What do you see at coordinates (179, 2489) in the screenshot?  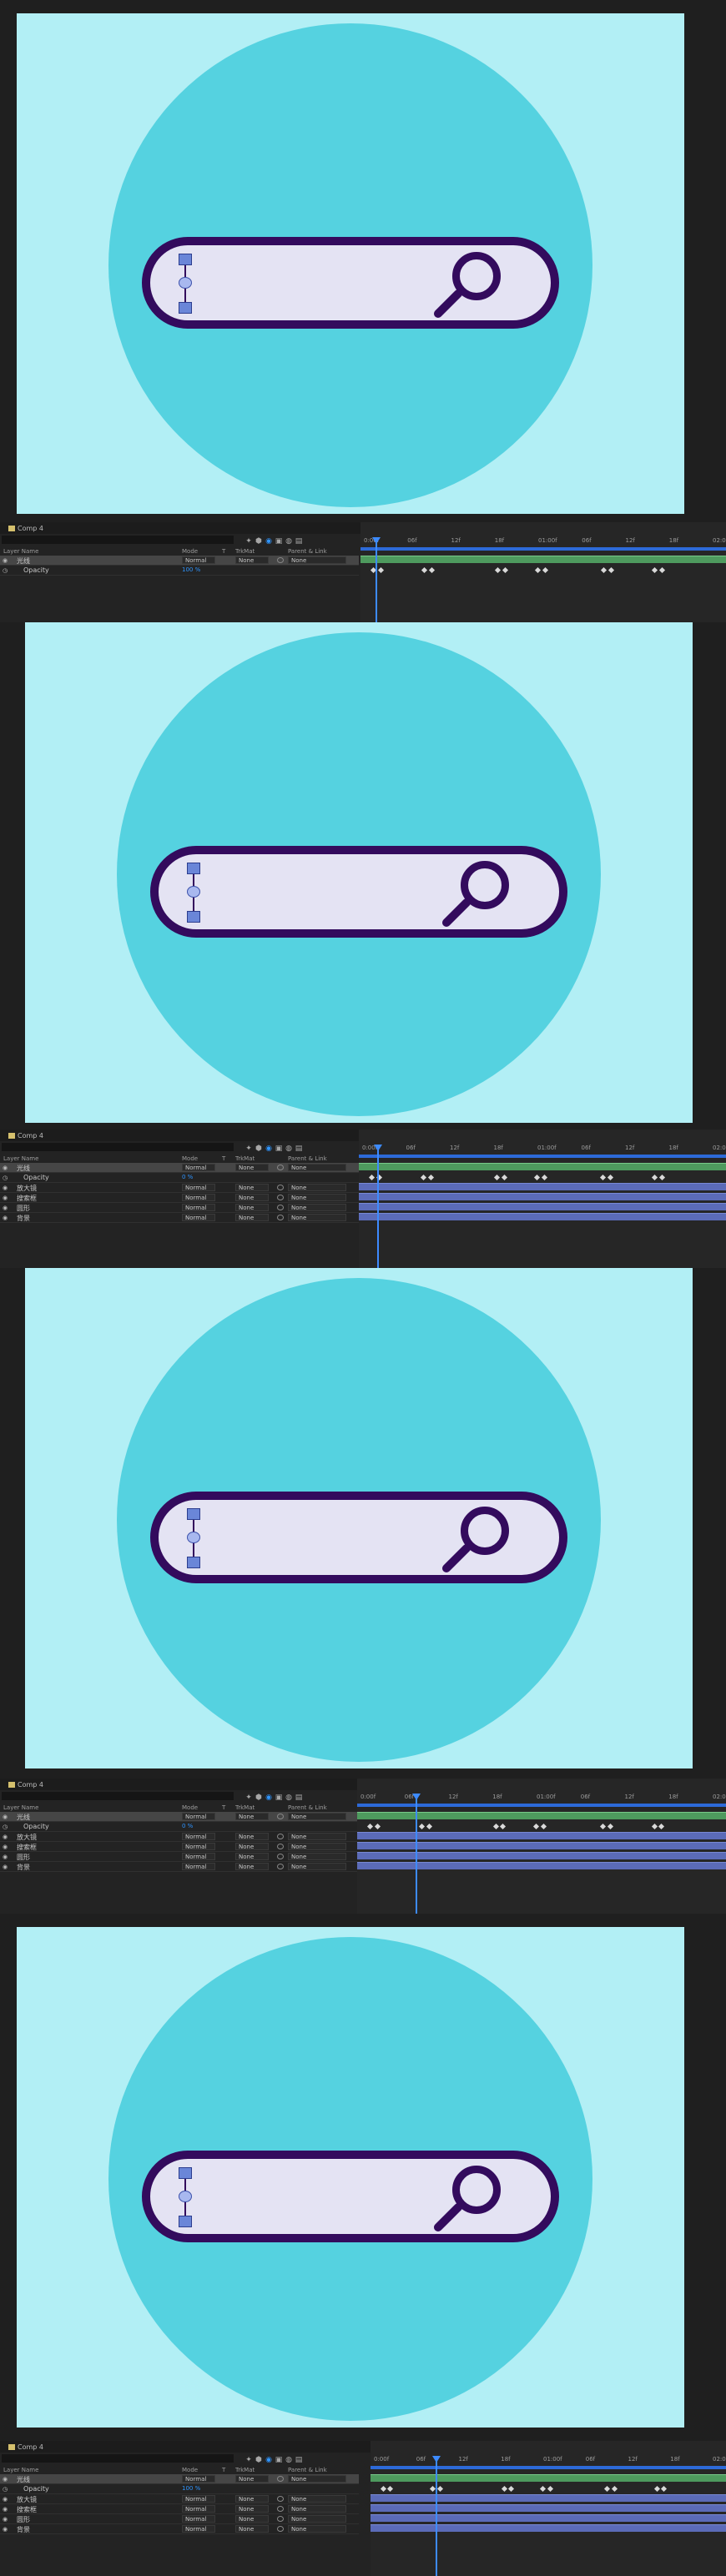 I see `property-row: ◷ Opacity 100 %` at bounding box center [179, 2489].